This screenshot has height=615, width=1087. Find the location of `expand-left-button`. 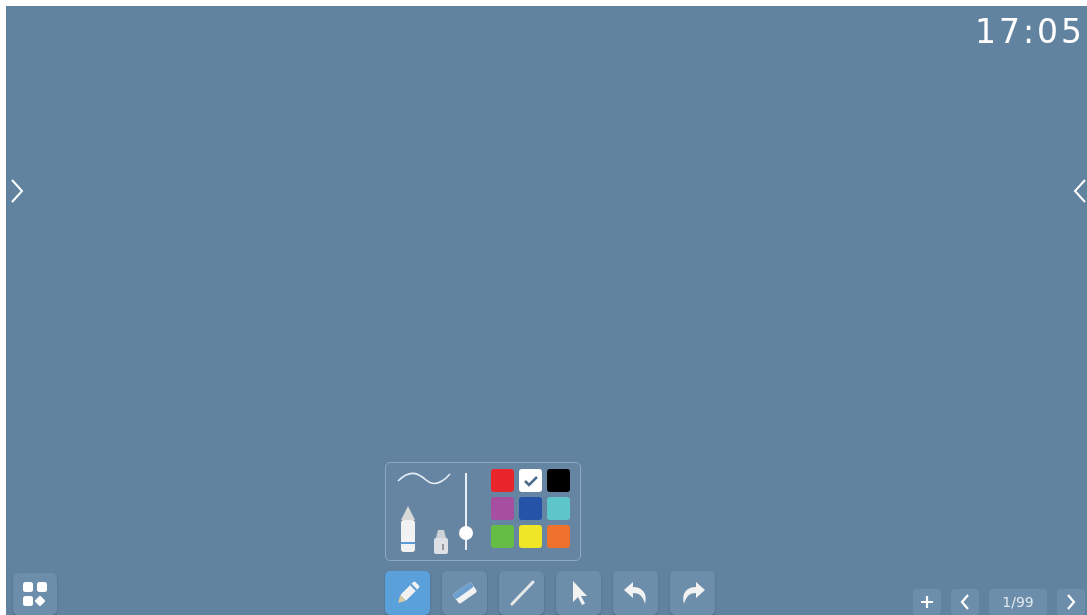

expand-left-button is located at coordinates (17, 191).